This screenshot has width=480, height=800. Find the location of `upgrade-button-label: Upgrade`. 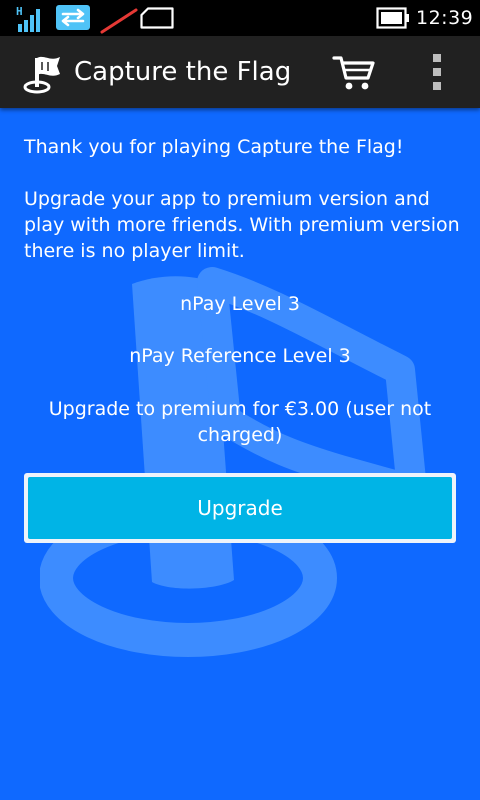

upgrade-button-label: Upgrade is located at coordinates (240, 508).